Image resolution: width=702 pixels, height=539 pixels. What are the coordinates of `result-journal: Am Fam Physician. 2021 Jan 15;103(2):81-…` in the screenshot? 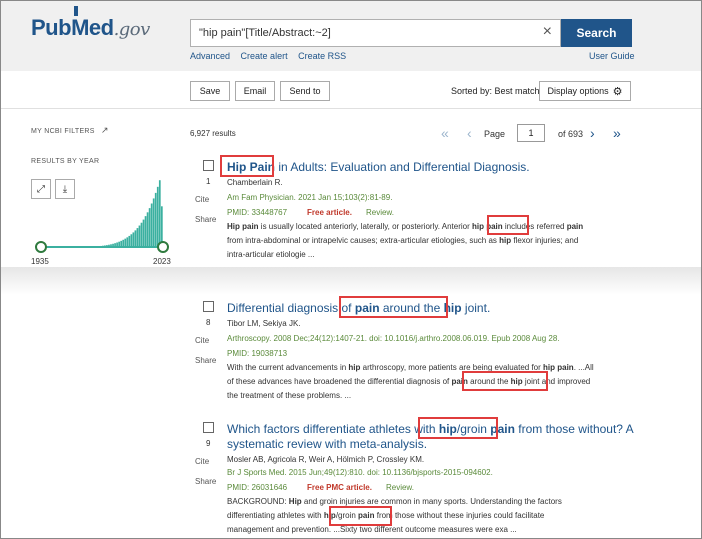 It's located at (310, 197).